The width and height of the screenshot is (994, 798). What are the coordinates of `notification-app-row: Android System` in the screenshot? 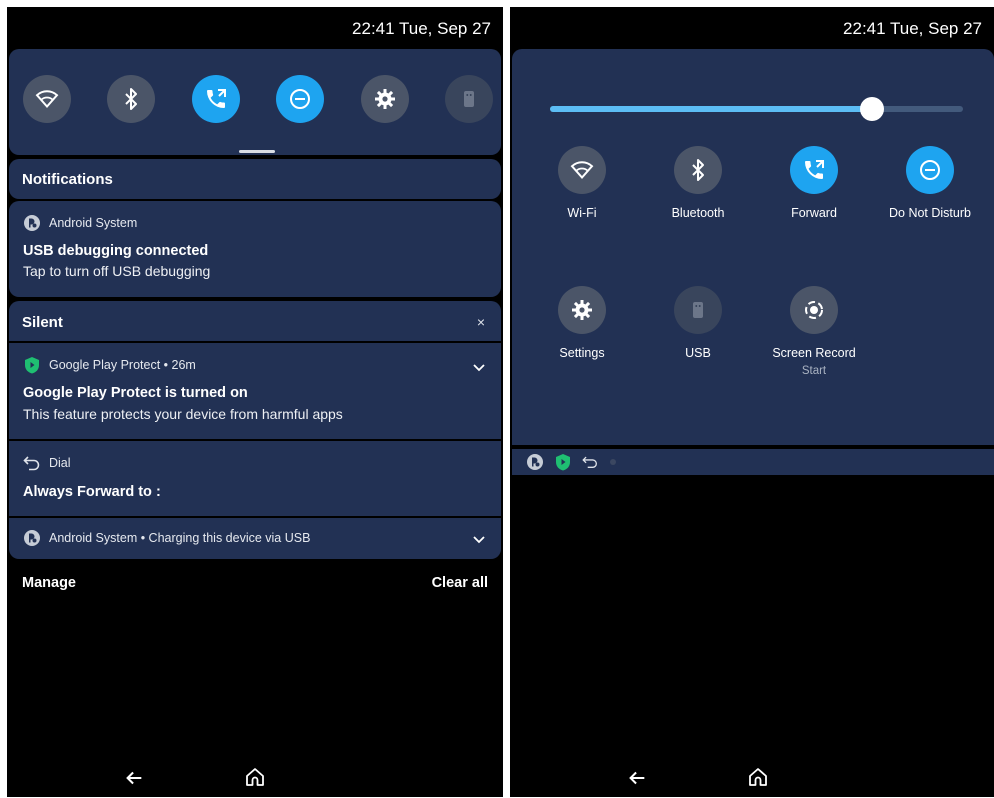 It's located at (80, 223).